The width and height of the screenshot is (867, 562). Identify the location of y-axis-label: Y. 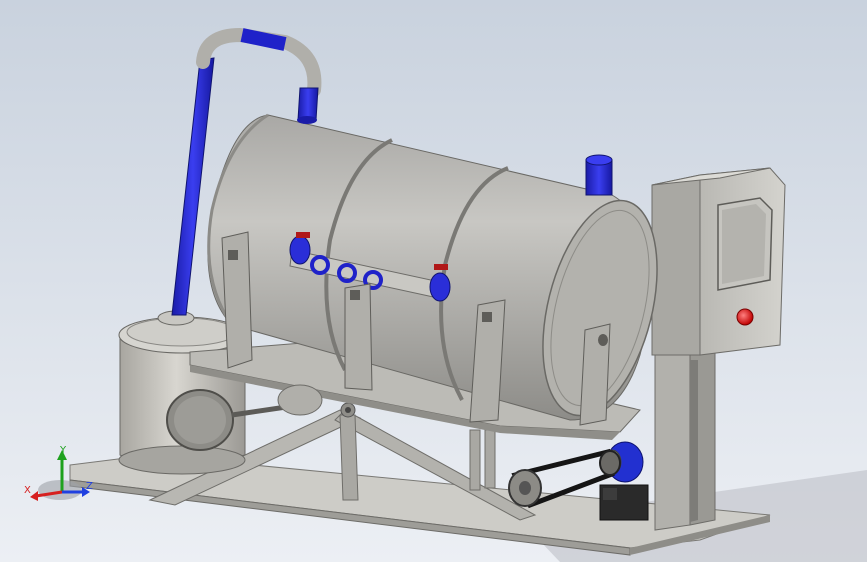
(63, 450).